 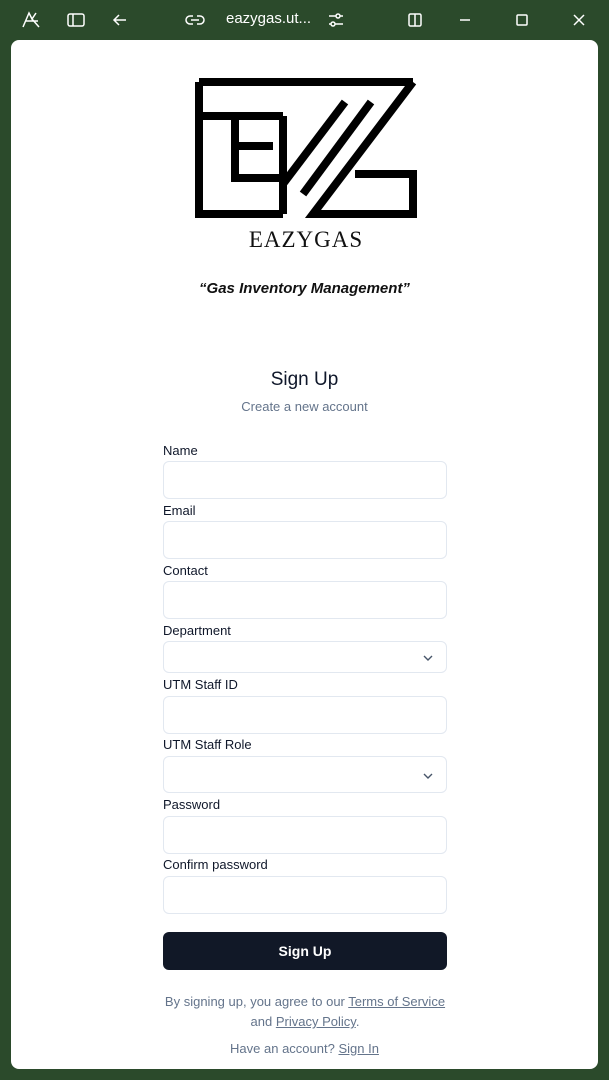 I want to click on staff-id-input, so click(x=305, y=715).